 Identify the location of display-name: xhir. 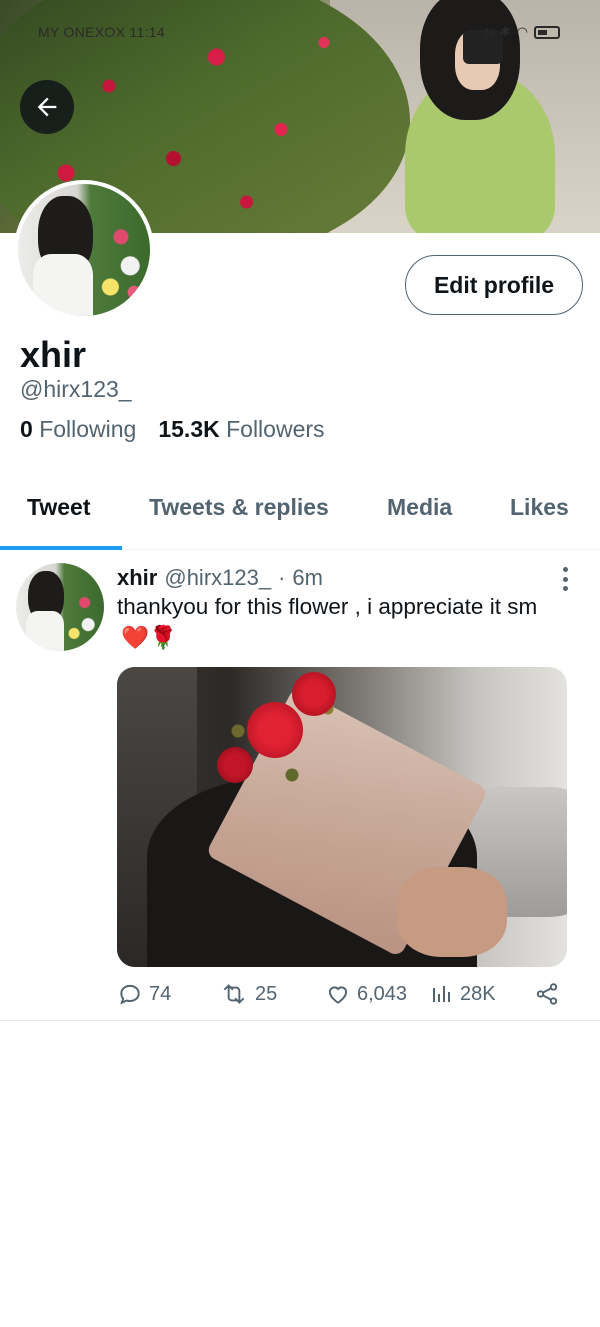
(53, 354).